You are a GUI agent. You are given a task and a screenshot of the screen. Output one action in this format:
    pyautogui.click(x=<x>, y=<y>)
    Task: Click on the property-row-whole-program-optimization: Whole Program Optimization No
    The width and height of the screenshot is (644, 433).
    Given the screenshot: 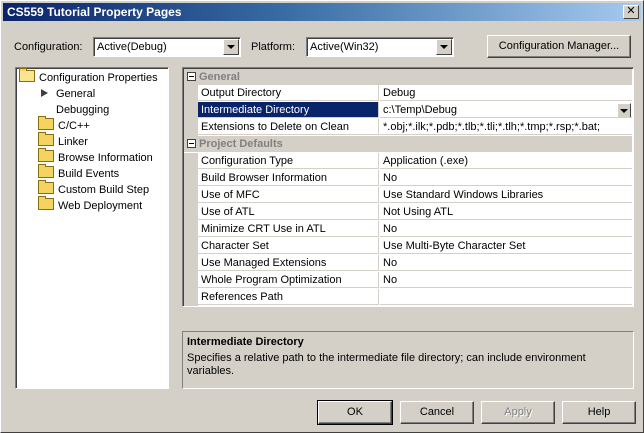 What is the action you would take?
    pyautogui.click(x=408, y=280)
    